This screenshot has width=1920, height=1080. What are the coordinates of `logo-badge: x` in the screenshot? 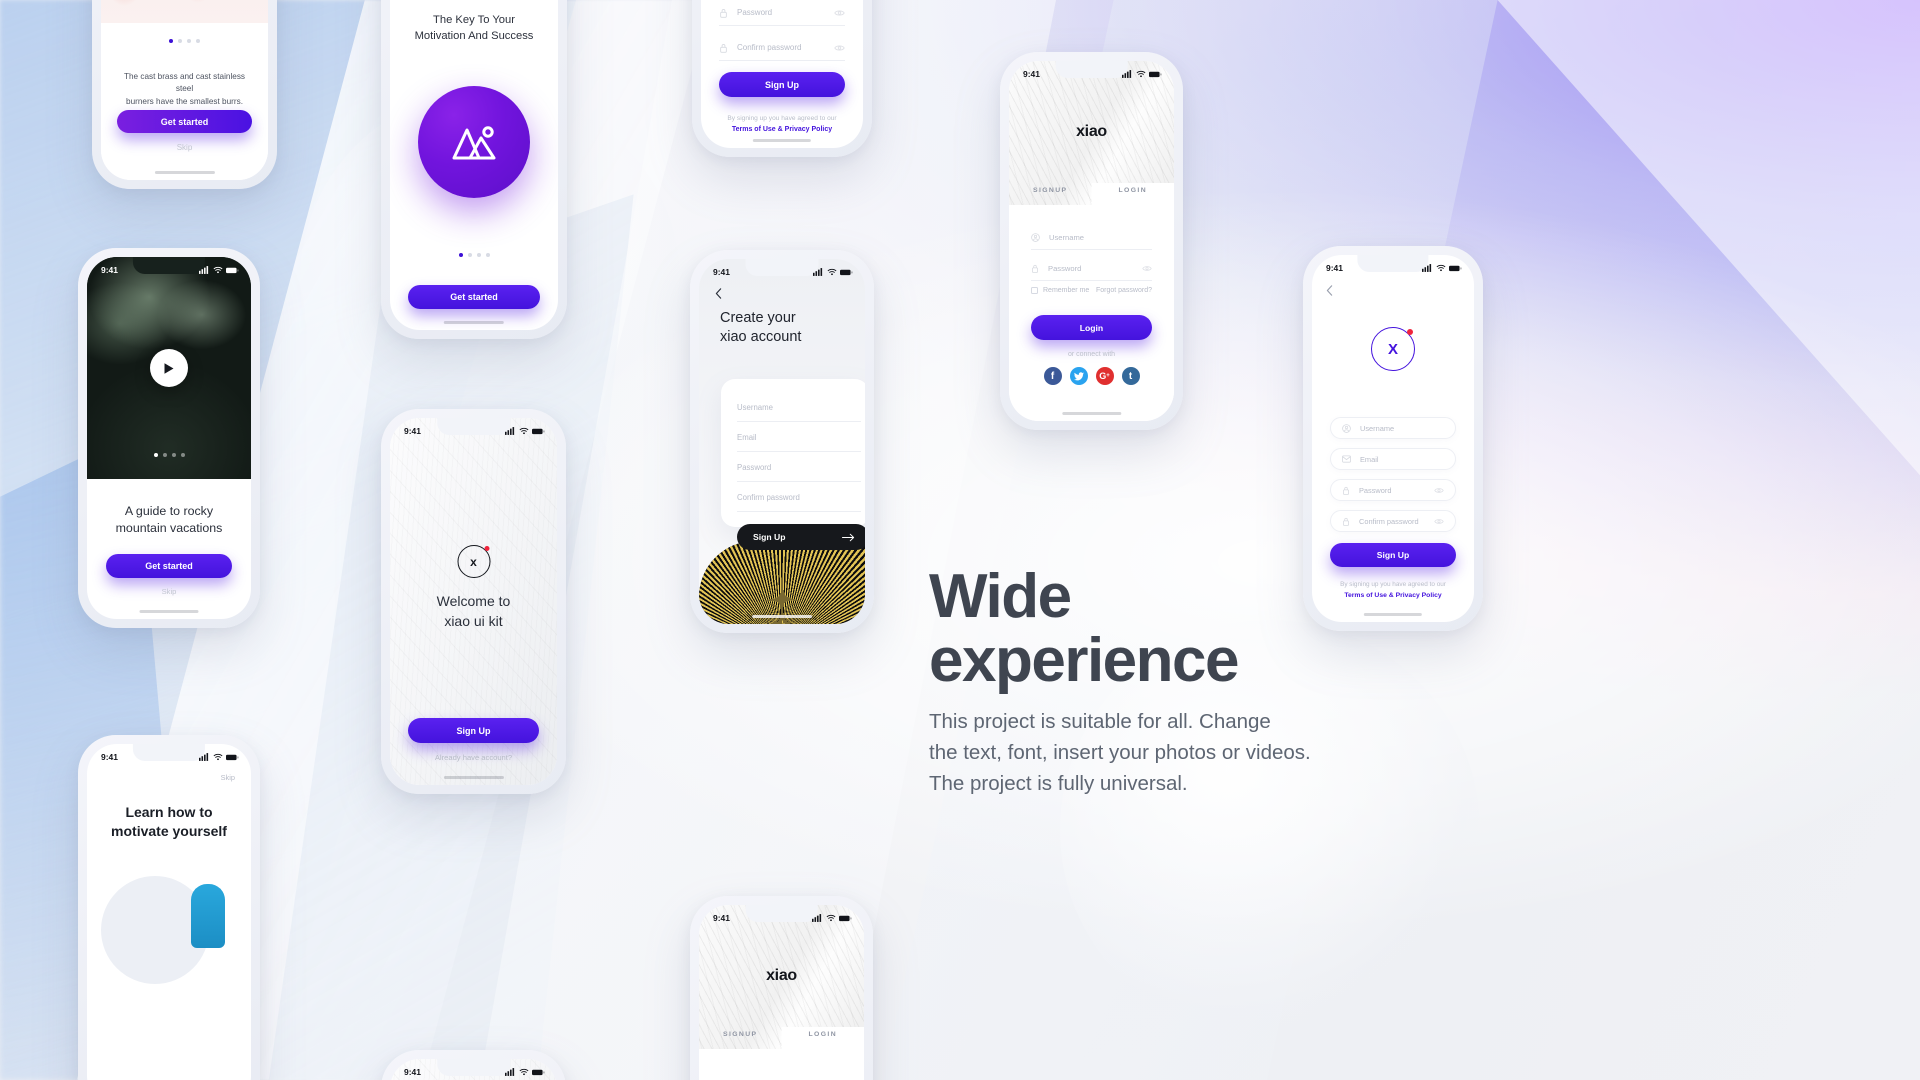 It's located at (473, 561).